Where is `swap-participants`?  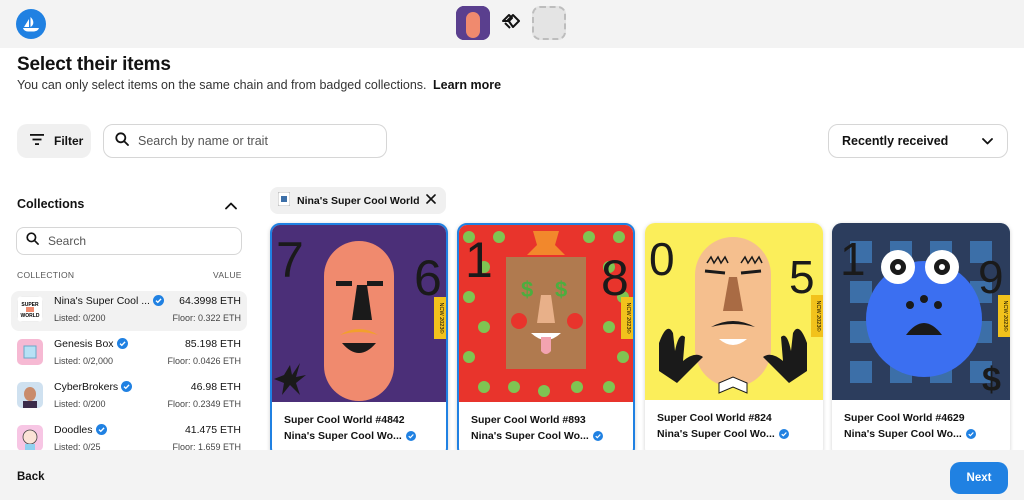
swap-participants is located at coordinates (511, 23).